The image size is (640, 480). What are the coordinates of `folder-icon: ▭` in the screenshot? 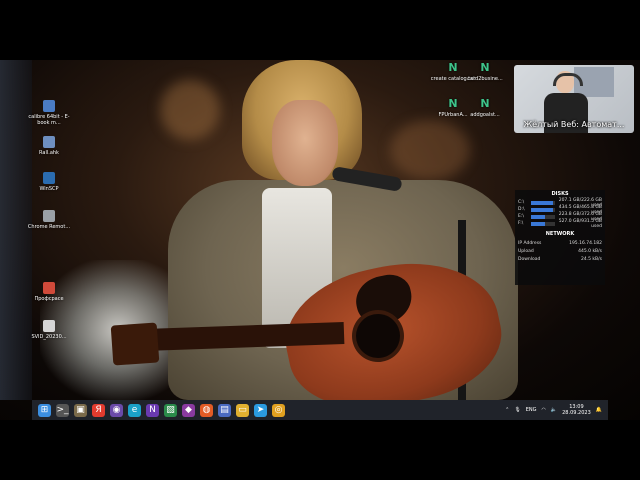 It's located at (242, 410).